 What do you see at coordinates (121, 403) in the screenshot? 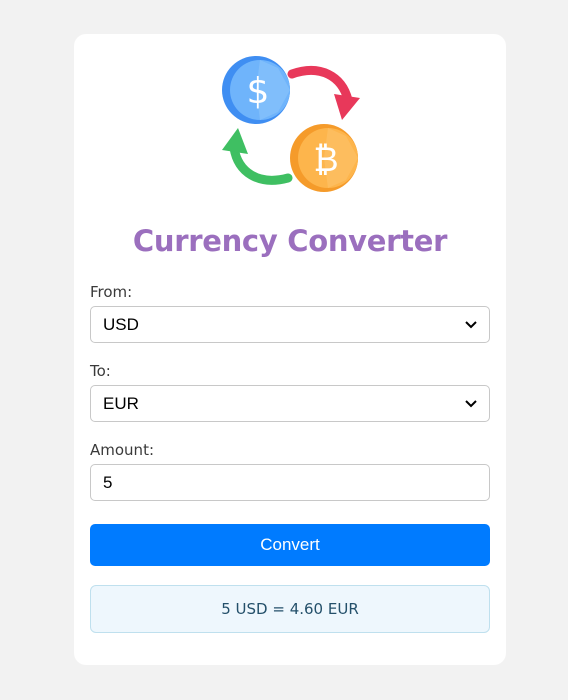
I see `to-currency-value: EUR` at bounding box center [121, 403].